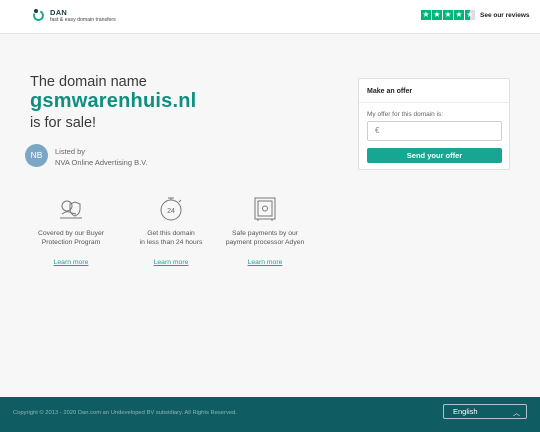 The height and width of the screenshot is (432, 540). Describe the element at coordinates (434, 102) in the screenshot. I see `divider` at that location.